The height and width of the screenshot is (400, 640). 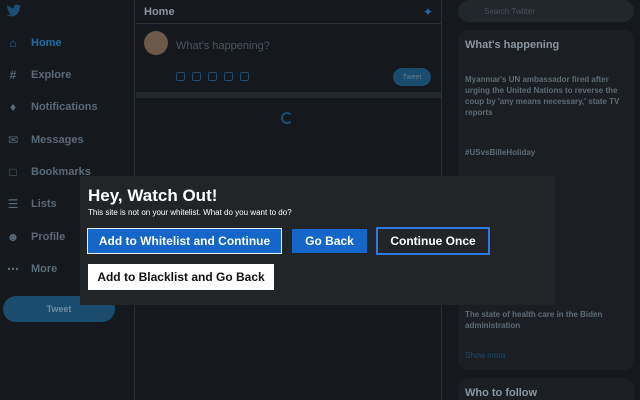 What do you see at coordinates (546, 11) in the screenshot?
I see `search-input: Search Twitter` at bounding box center [546, 11].